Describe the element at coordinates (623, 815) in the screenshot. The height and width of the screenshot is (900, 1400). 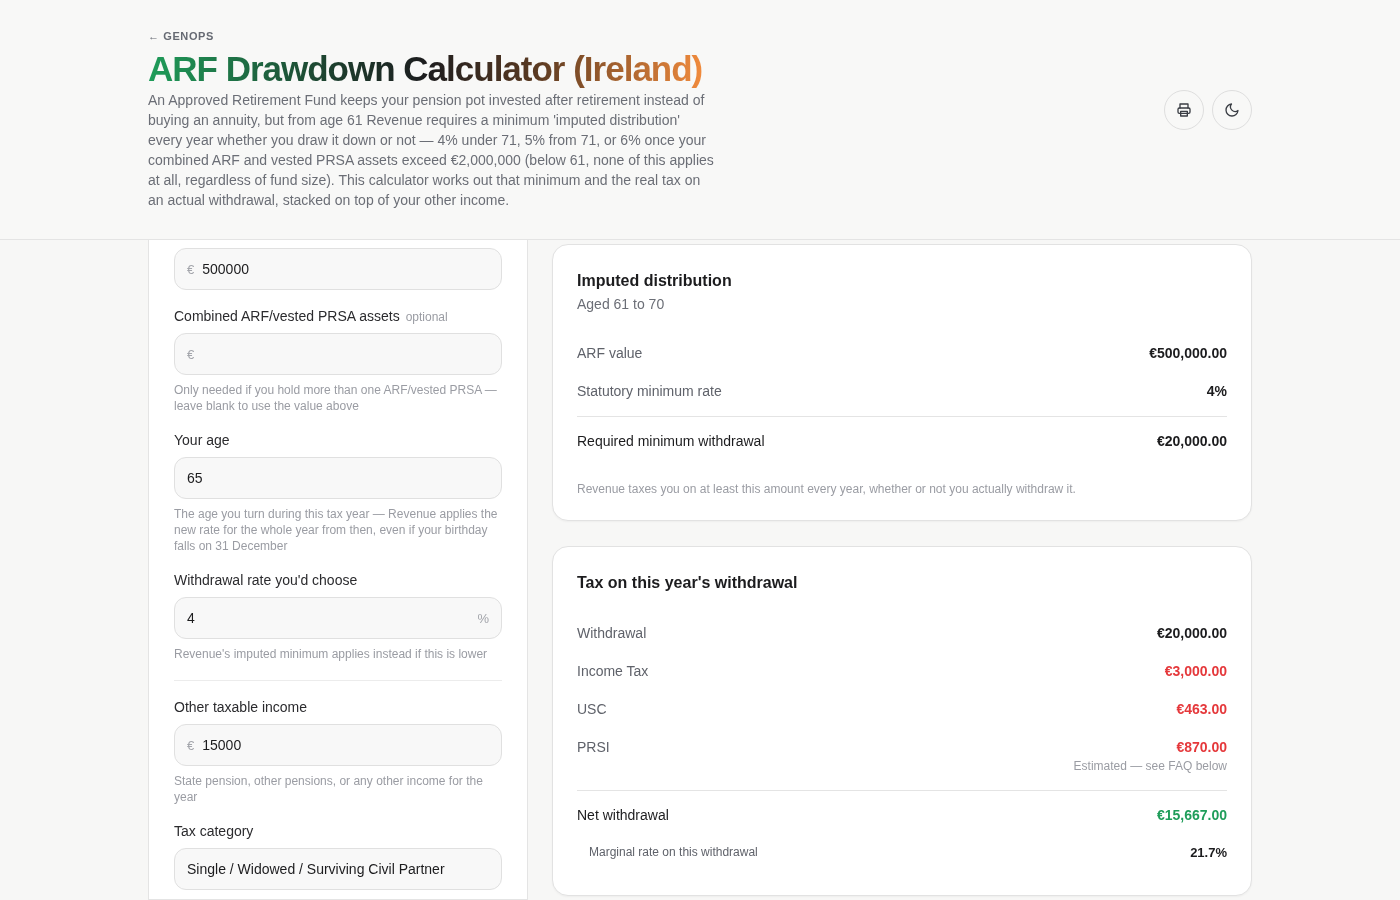
I see `row-label: Net withdrawal` at that location.